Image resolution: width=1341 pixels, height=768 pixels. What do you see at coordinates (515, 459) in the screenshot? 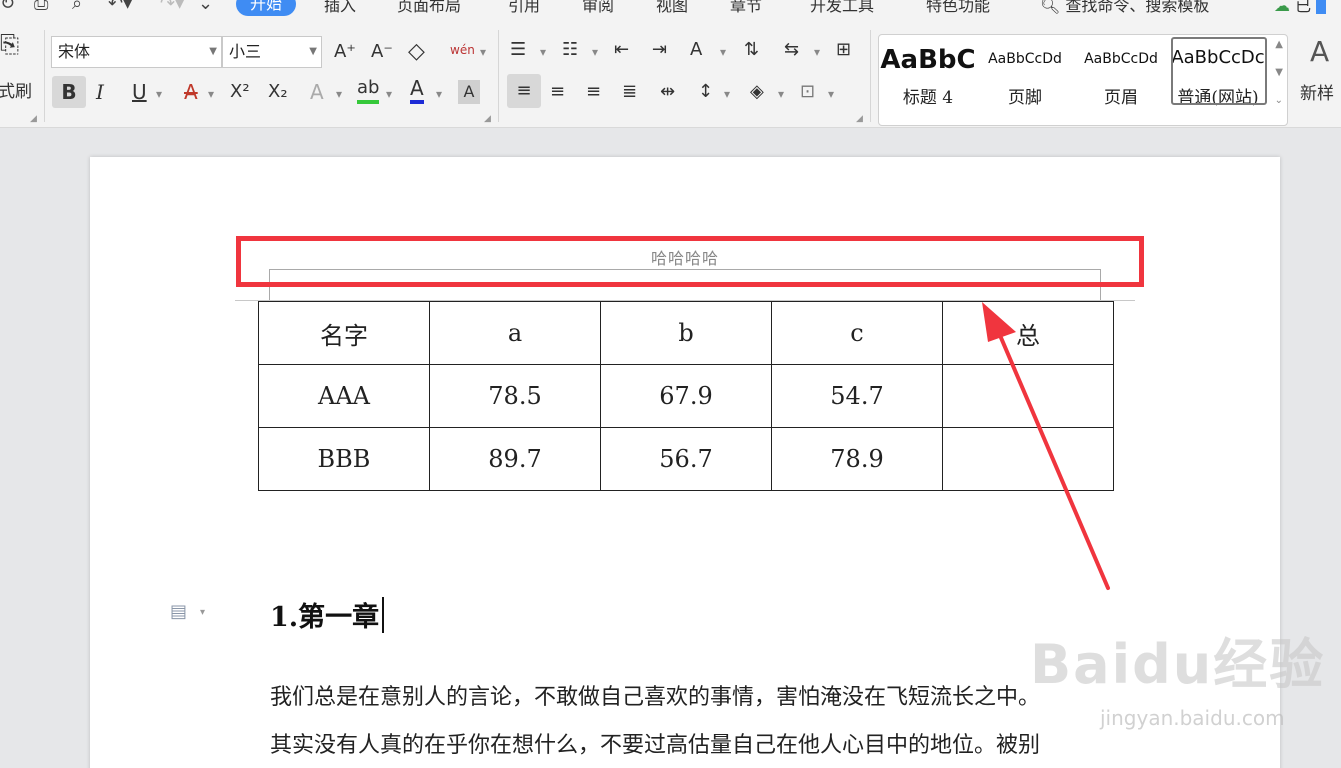
I see `table-cell: 89.7` at bounding box center [515, 459].